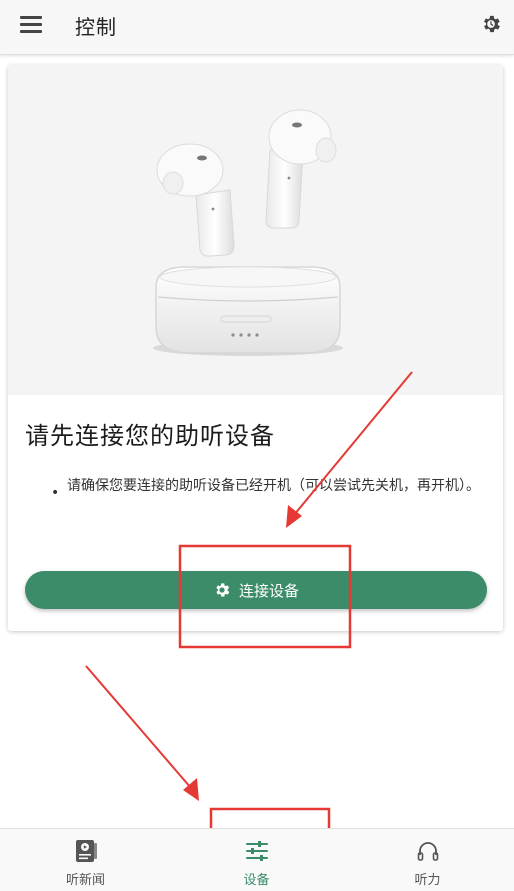 This screenshot has width=514, height=891. I want to click on earbuds-illustration, so click(248, 232).